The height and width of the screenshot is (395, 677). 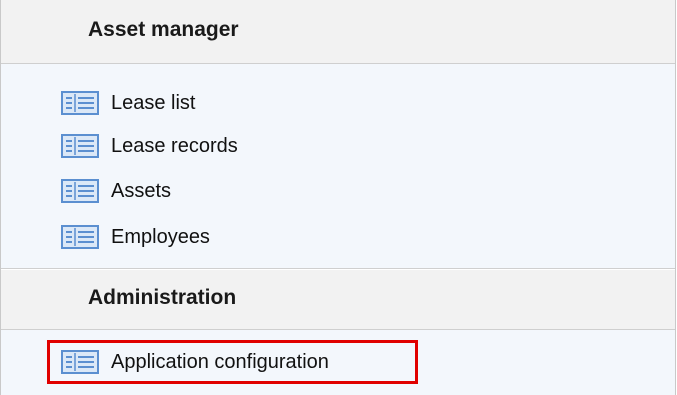 What do you see at coordinates (163, 29) in the screenshot?
I see `section-title: Asset manager` at bounding box center [163, 29].